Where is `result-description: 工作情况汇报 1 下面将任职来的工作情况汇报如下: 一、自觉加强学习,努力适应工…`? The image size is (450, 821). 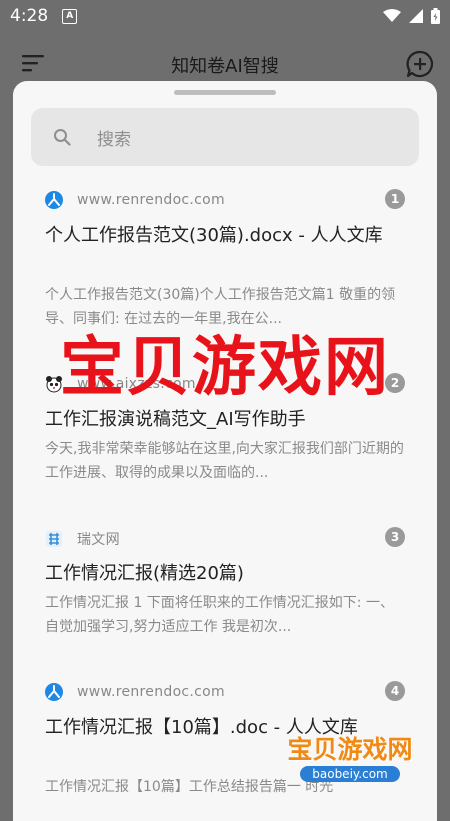
result-description: 工作情况汇报 1 下面将任职来的工作情况汇报如下: 一、自觉加强学习,努力适应工… is located at coordinates (219, 615).